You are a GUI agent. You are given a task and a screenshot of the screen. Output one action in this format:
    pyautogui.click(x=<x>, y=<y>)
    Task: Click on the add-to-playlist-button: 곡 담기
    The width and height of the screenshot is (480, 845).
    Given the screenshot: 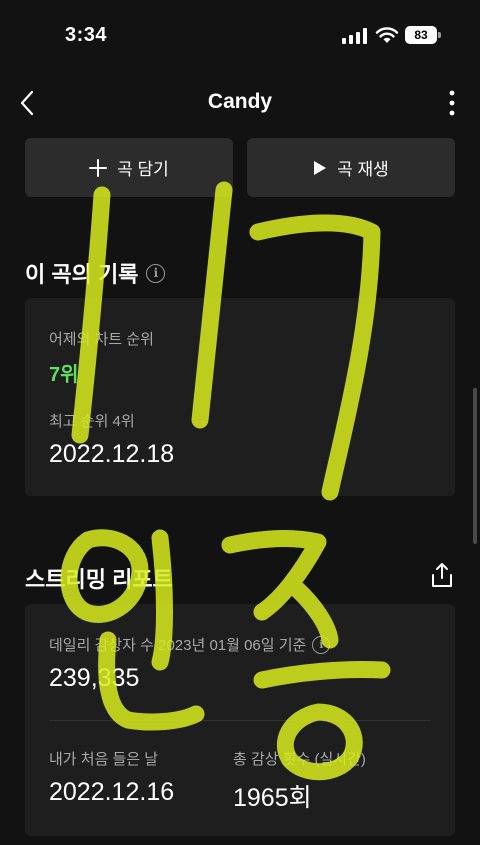 What is the action you would take?
    pyautogui.click(x=129, y=167)
    